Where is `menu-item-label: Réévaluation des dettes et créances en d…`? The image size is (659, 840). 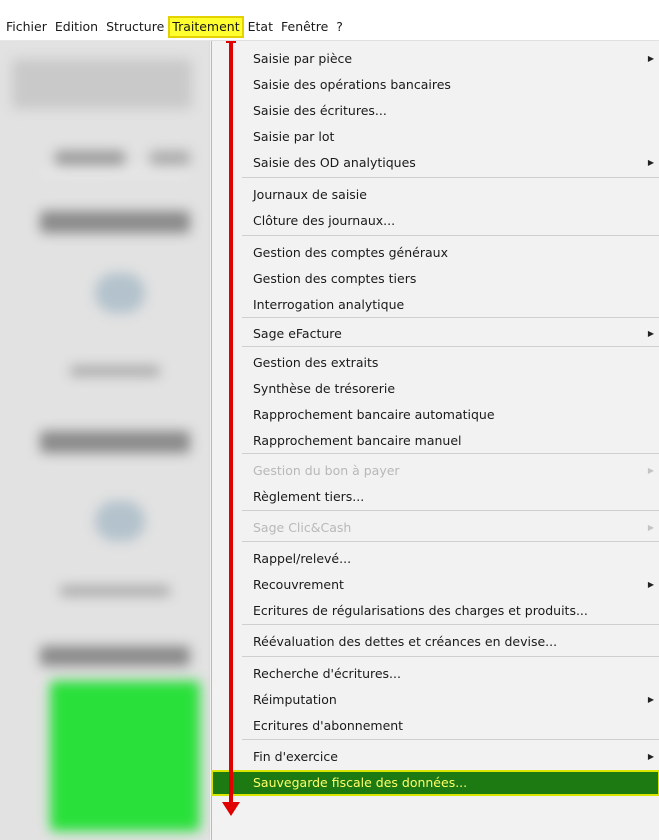 menu-item-label: Réévaluation des dettes et créances en d… is located at coordinates (405, 641).